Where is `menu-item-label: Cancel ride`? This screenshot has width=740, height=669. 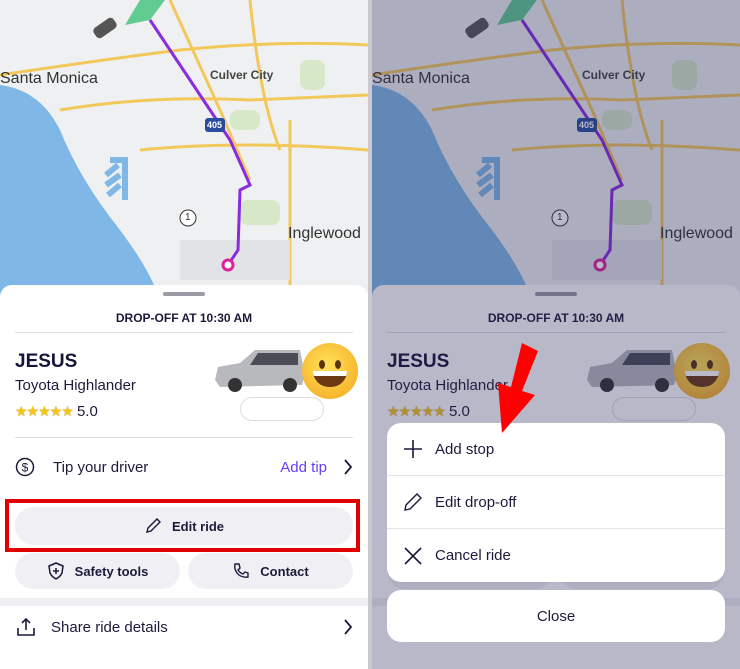
menu-item-label: Cancel ride is located at coordinates (473, 555).